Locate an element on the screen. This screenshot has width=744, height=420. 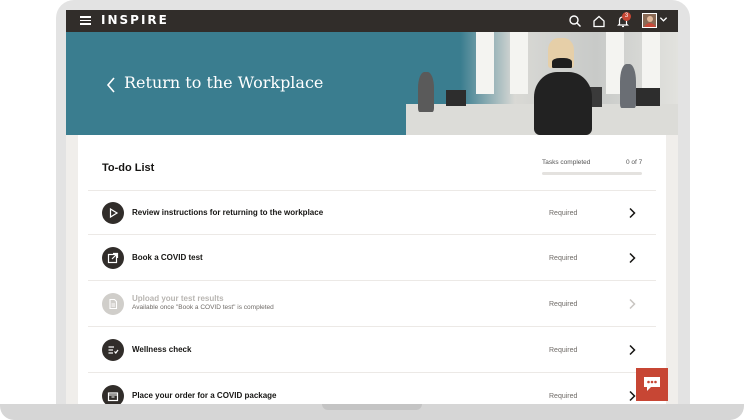
todo-item-title: Place your order for a COVID package is located at coordinates (204, 395).